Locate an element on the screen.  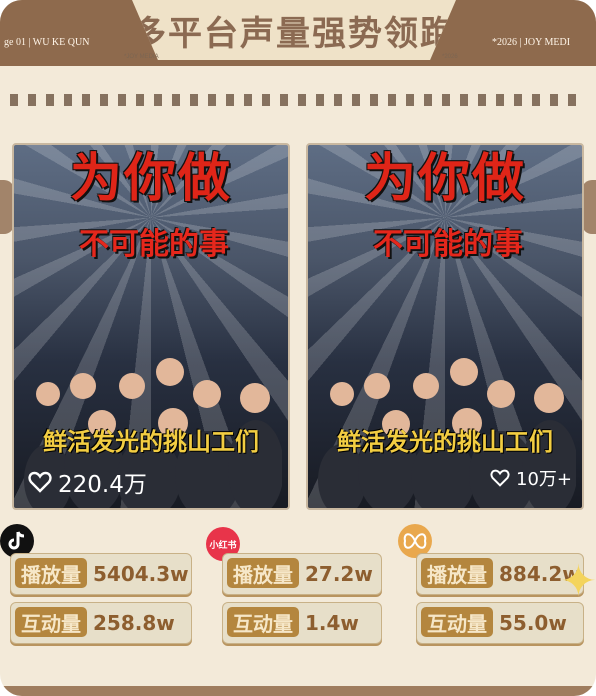
stat-value: 1.4w is located at coordinates (332, 623).